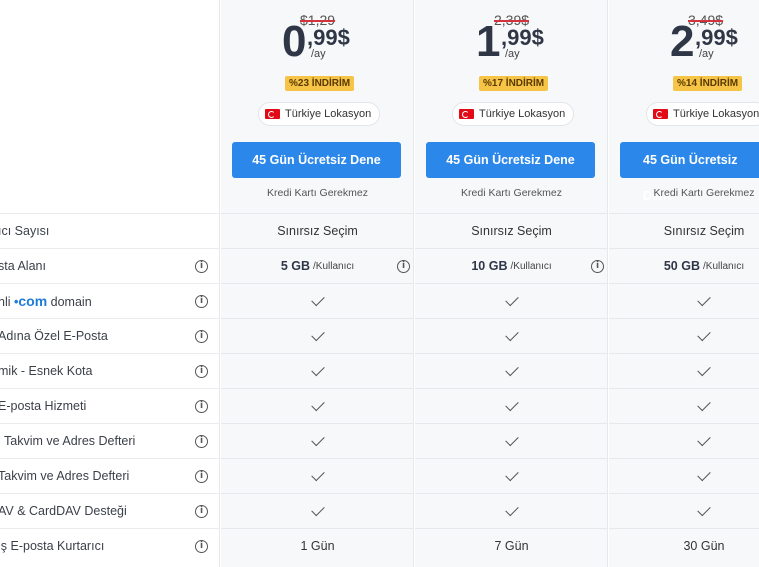 The image size is (759, 567). I want to click on feature-label: nli •com domain, so click(46, 301).